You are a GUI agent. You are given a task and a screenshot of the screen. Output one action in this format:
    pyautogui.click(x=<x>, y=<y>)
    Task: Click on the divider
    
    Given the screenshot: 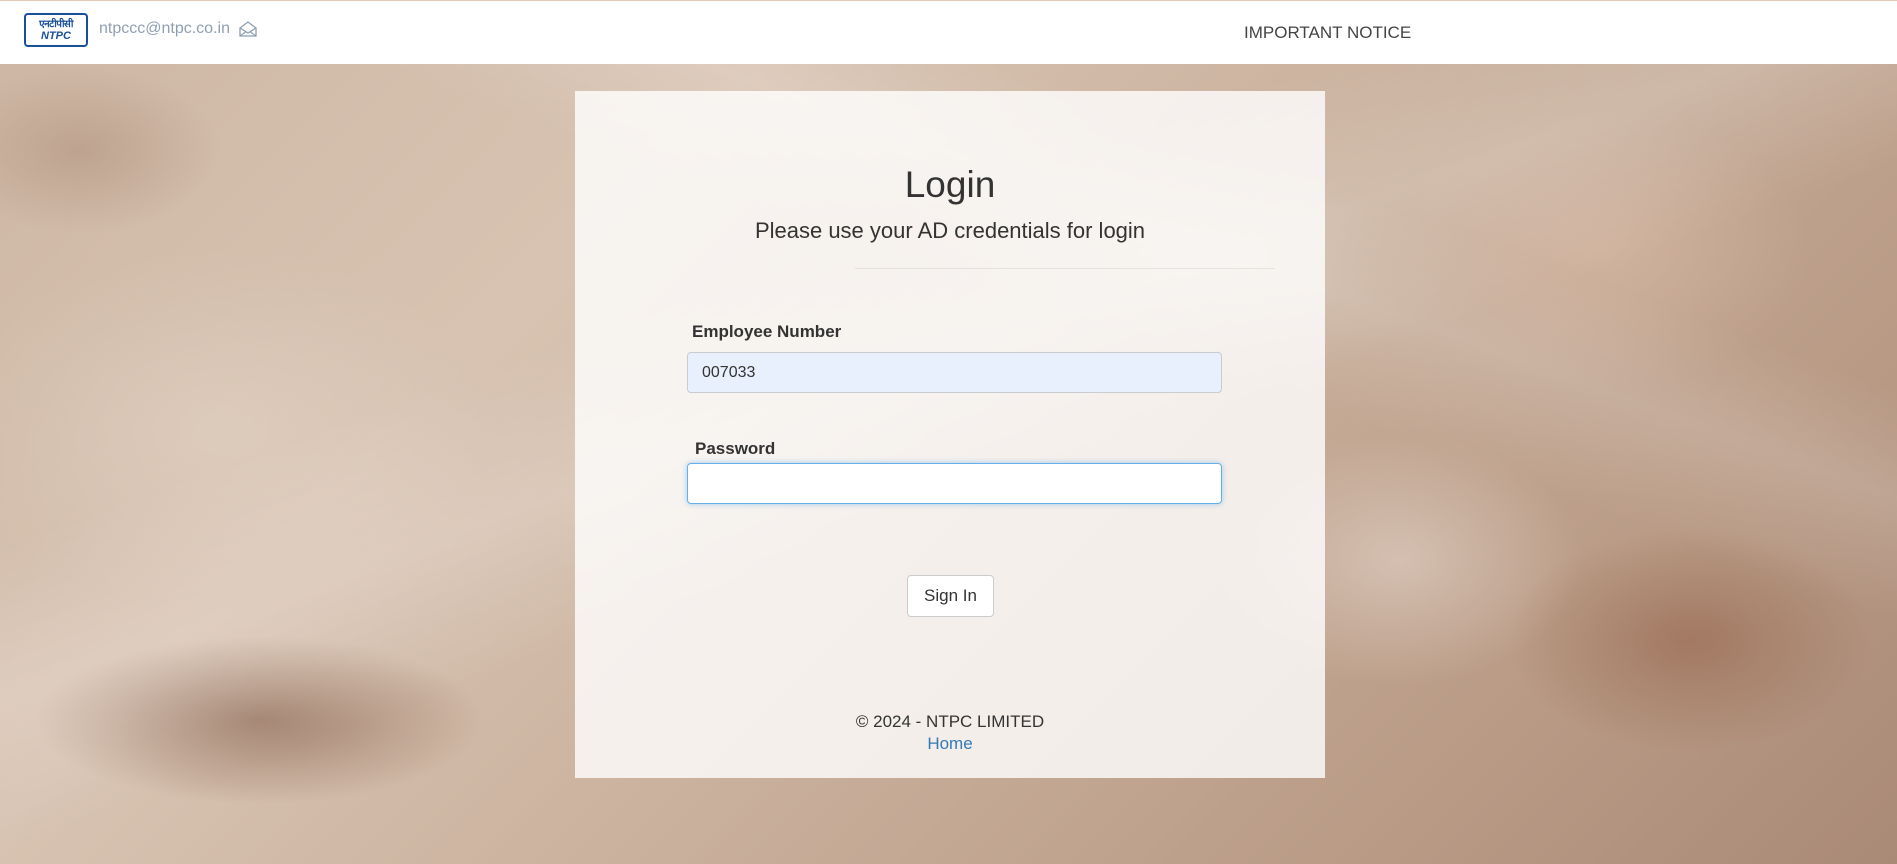 What is the action you would take?
    pyautogui.click(x=1065, y=268)
    